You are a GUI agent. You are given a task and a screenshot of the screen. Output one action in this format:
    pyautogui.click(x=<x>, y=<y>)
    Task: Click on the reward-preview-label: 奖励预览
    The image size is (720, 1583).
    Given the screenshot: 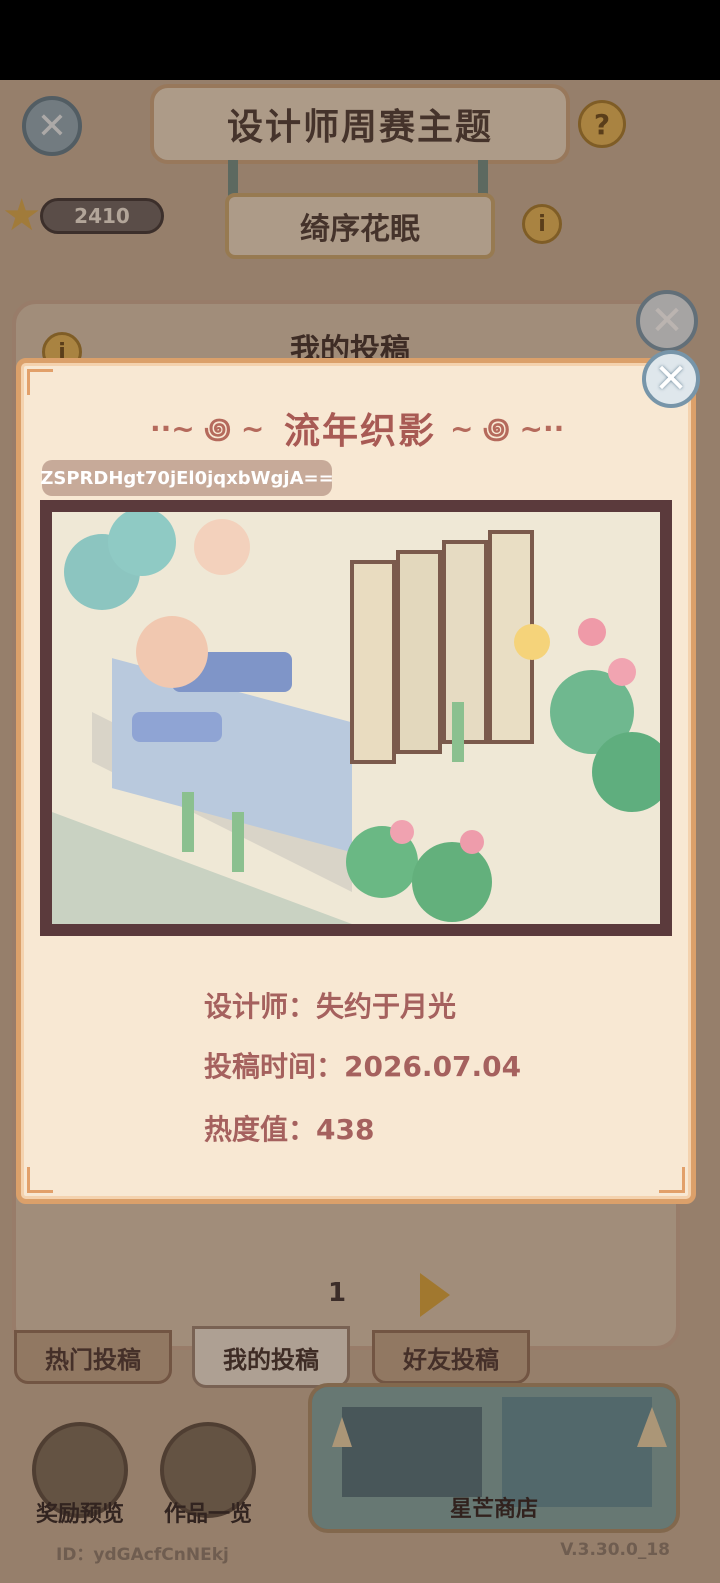 What is the action you would take?
    pyautogui.click(x=79, y=1514)
    